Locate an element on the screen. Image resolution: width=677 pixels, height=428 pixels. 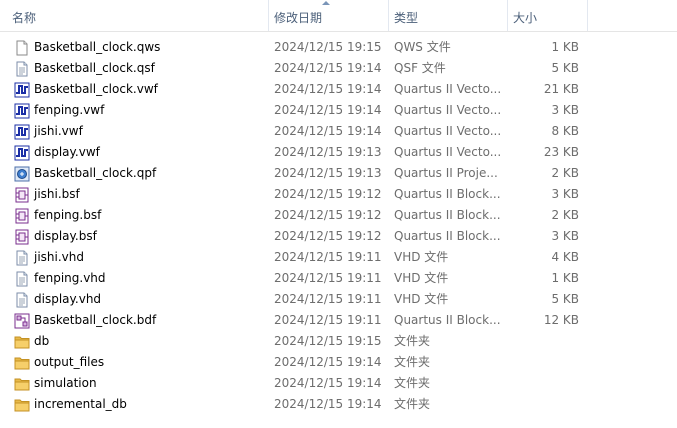
file-name: incremental_db is located at coordinates (80, 404).